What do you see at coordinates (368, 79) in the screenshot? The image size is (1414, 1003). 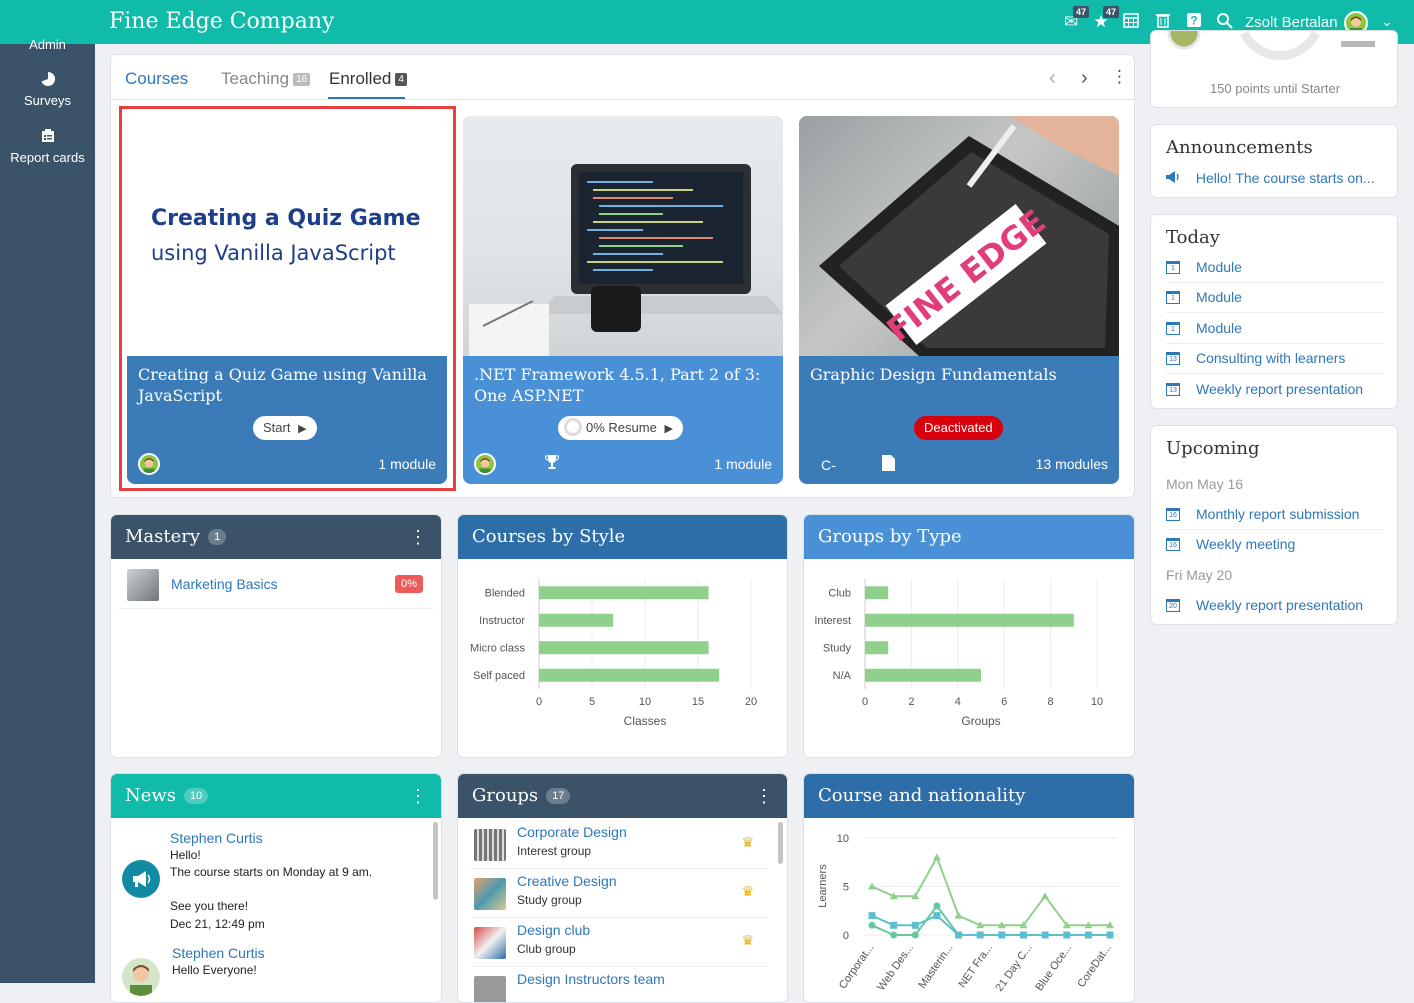 I see `tab-enrolled: Enrolled 4` at bounding box center [368, 79].